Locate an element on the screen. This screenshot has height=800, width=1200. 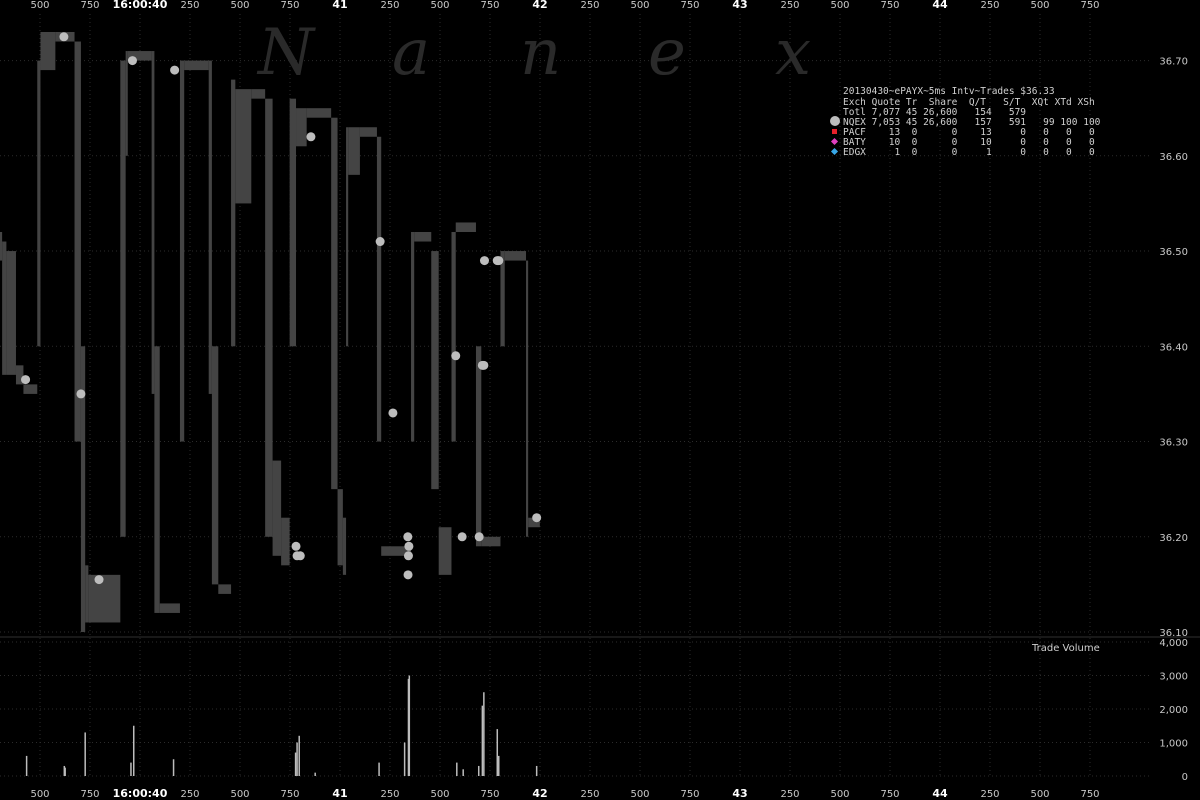
x-tick-label: 41 is located at coordinates (339, 793).